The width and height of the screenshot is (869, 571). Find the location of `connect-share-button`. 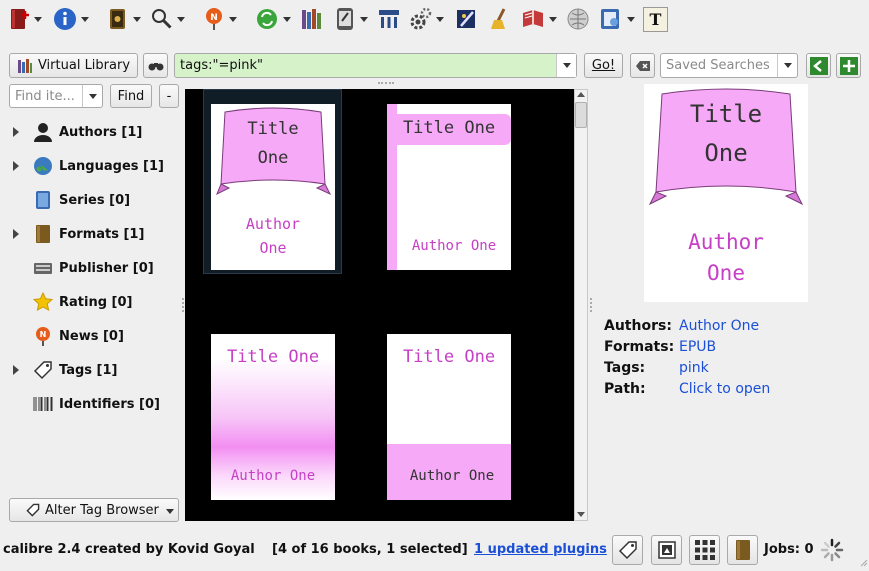

connect-share-button is located at coordinates (389, 19).